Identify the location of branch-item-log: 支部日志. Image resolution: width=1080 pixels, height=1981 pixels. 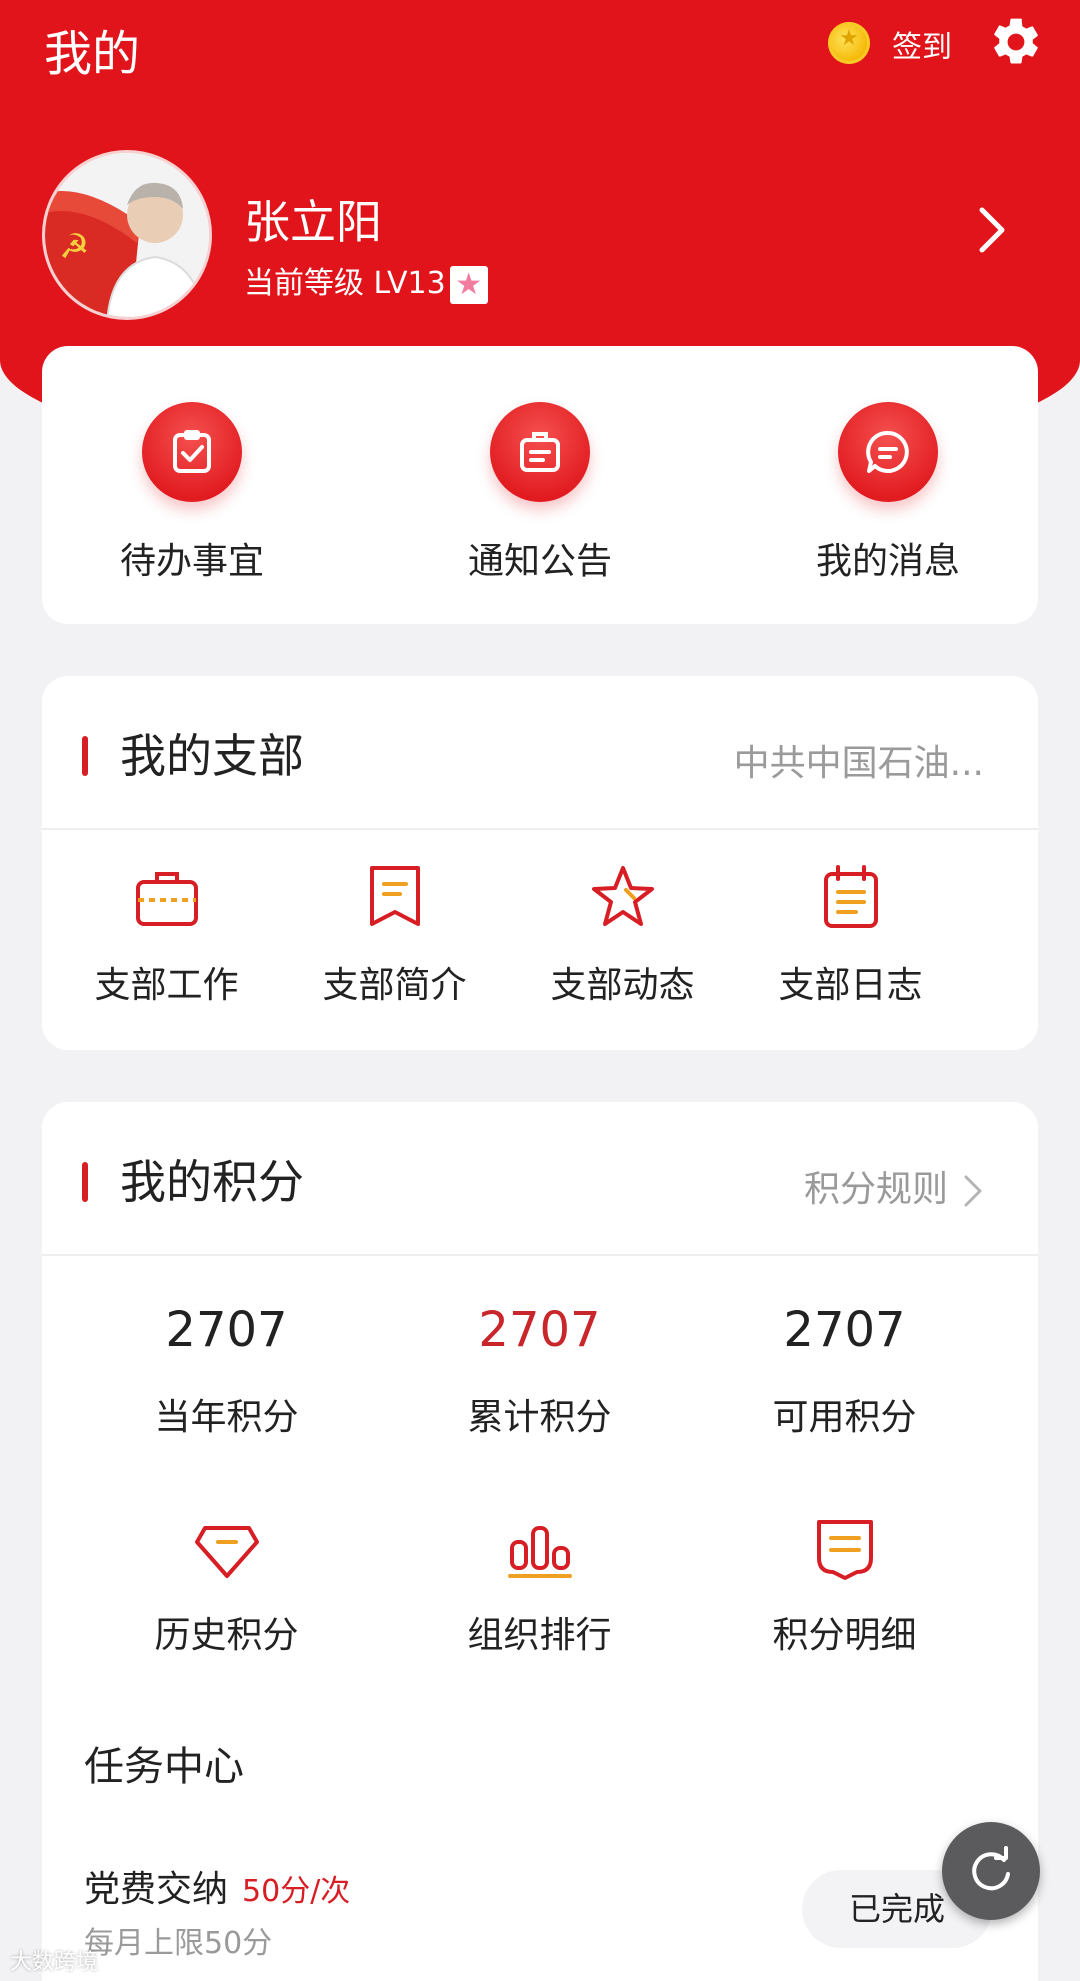
(850, 935).